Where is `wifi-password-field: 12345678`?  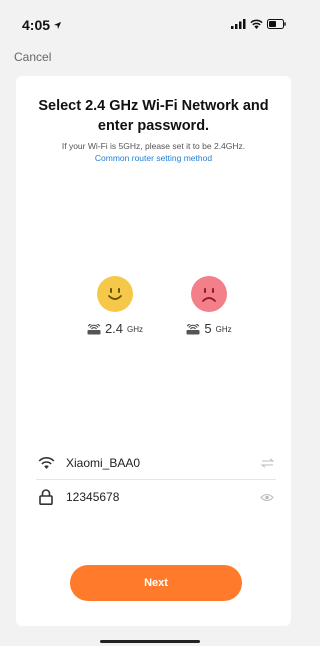 wifi-password-field: 12345678 is located at coordinates (156, 497).